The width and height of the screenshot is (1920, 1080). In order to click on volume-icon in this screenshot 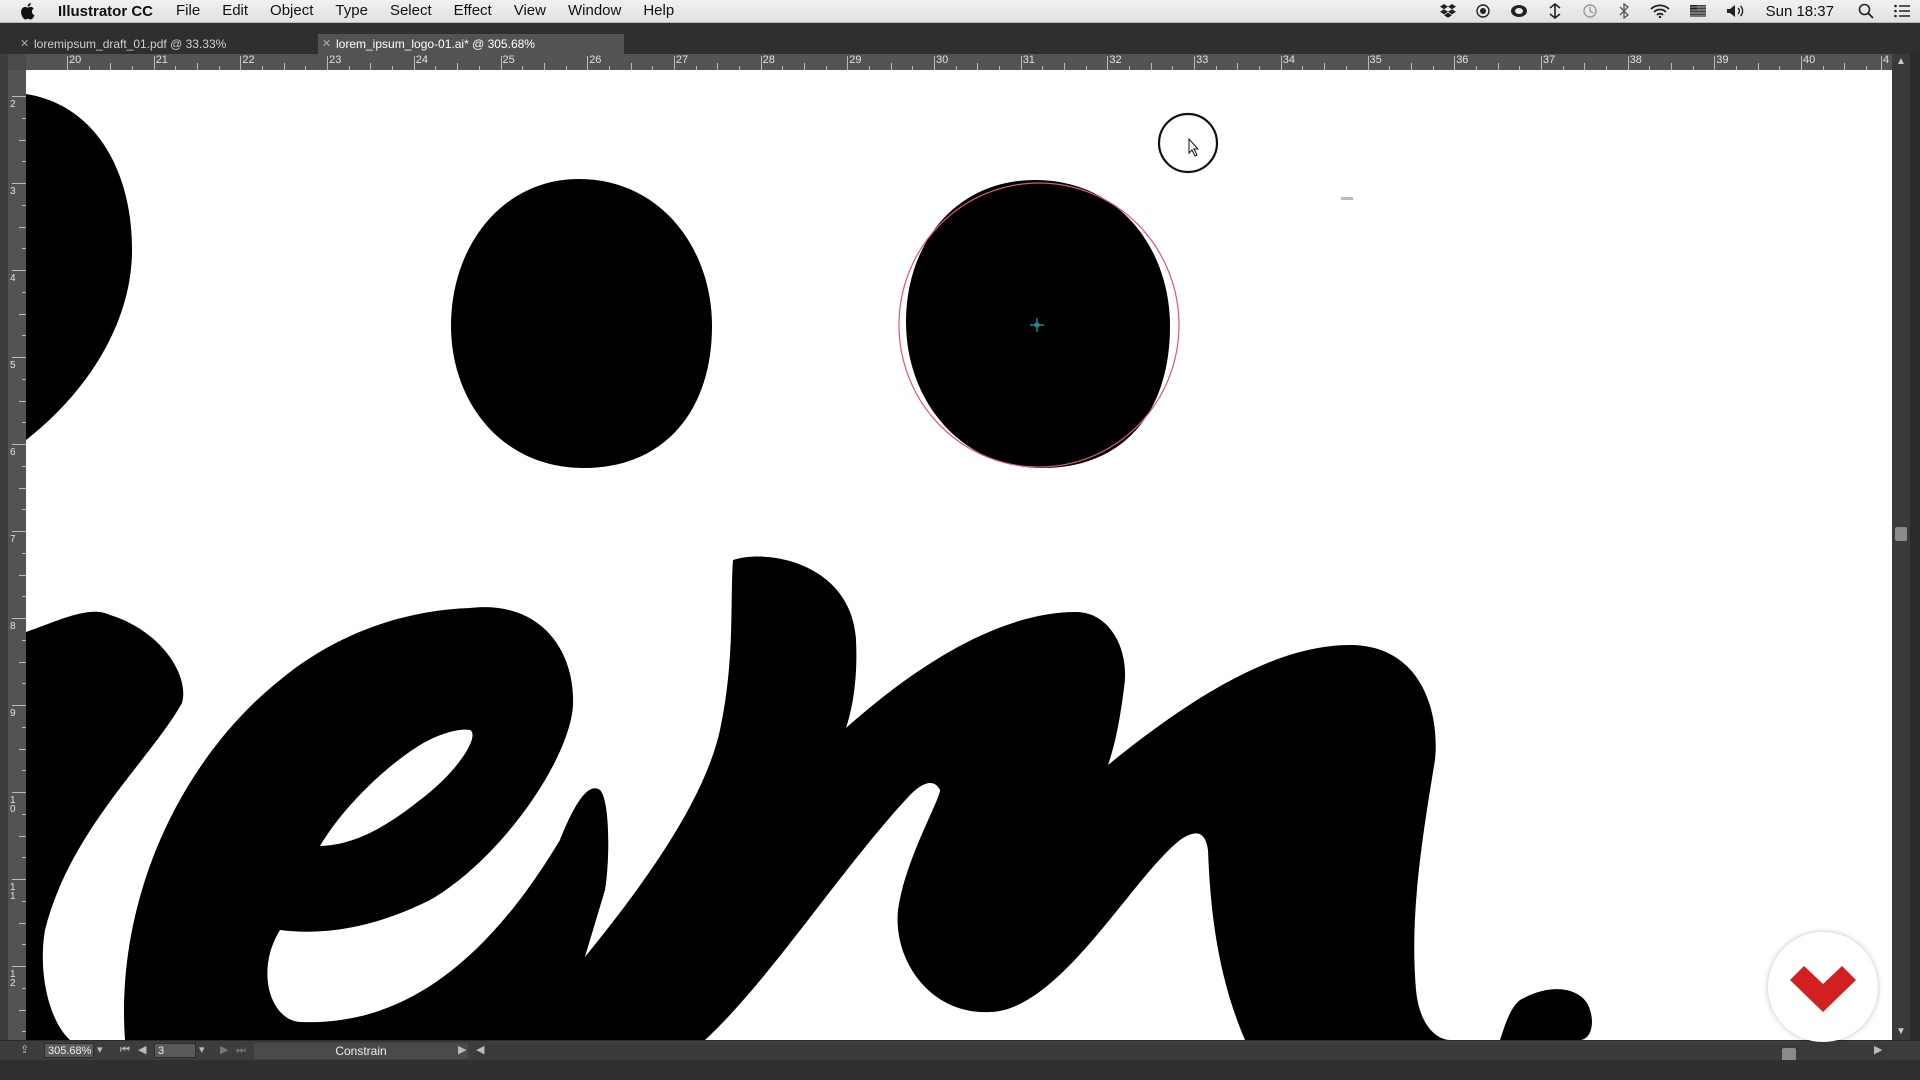, I will do `click(1736, 11)`.